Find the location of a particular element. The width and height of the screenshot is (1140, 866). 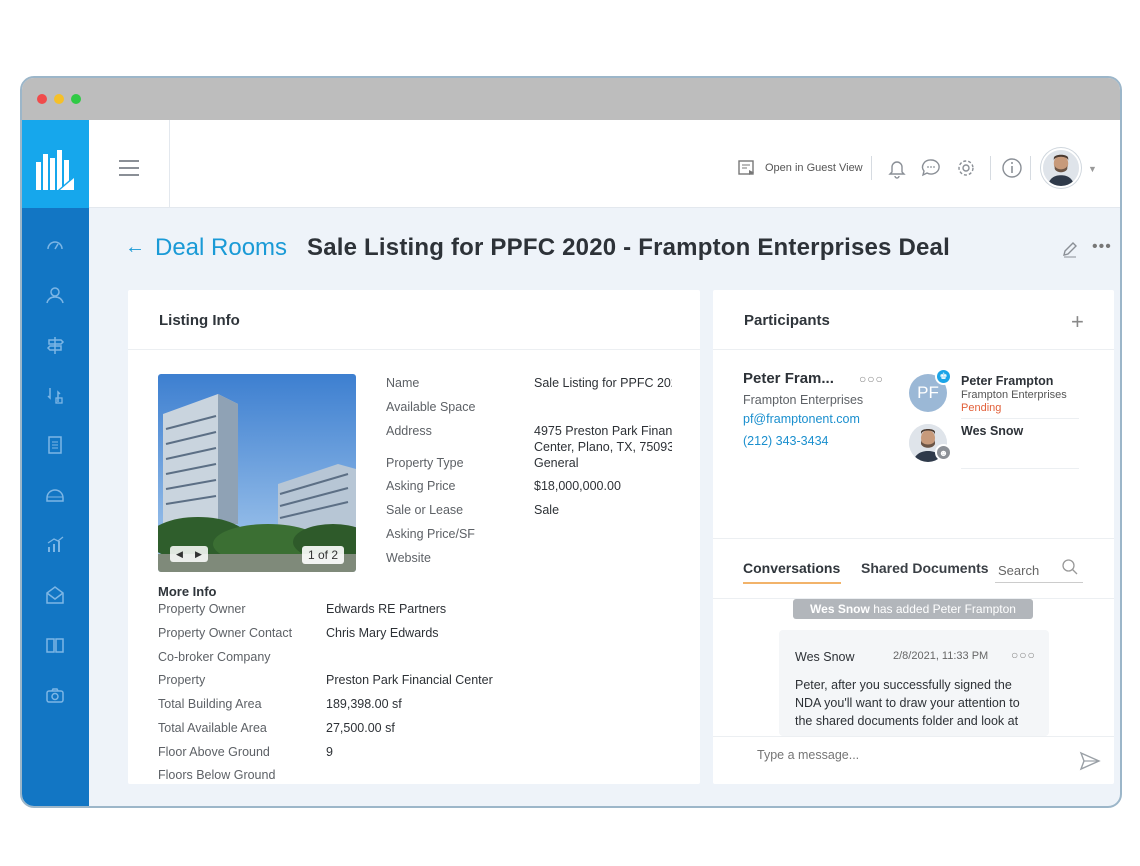

participant-list-name: Peter Frampton is located at coordinates (1007, 381).